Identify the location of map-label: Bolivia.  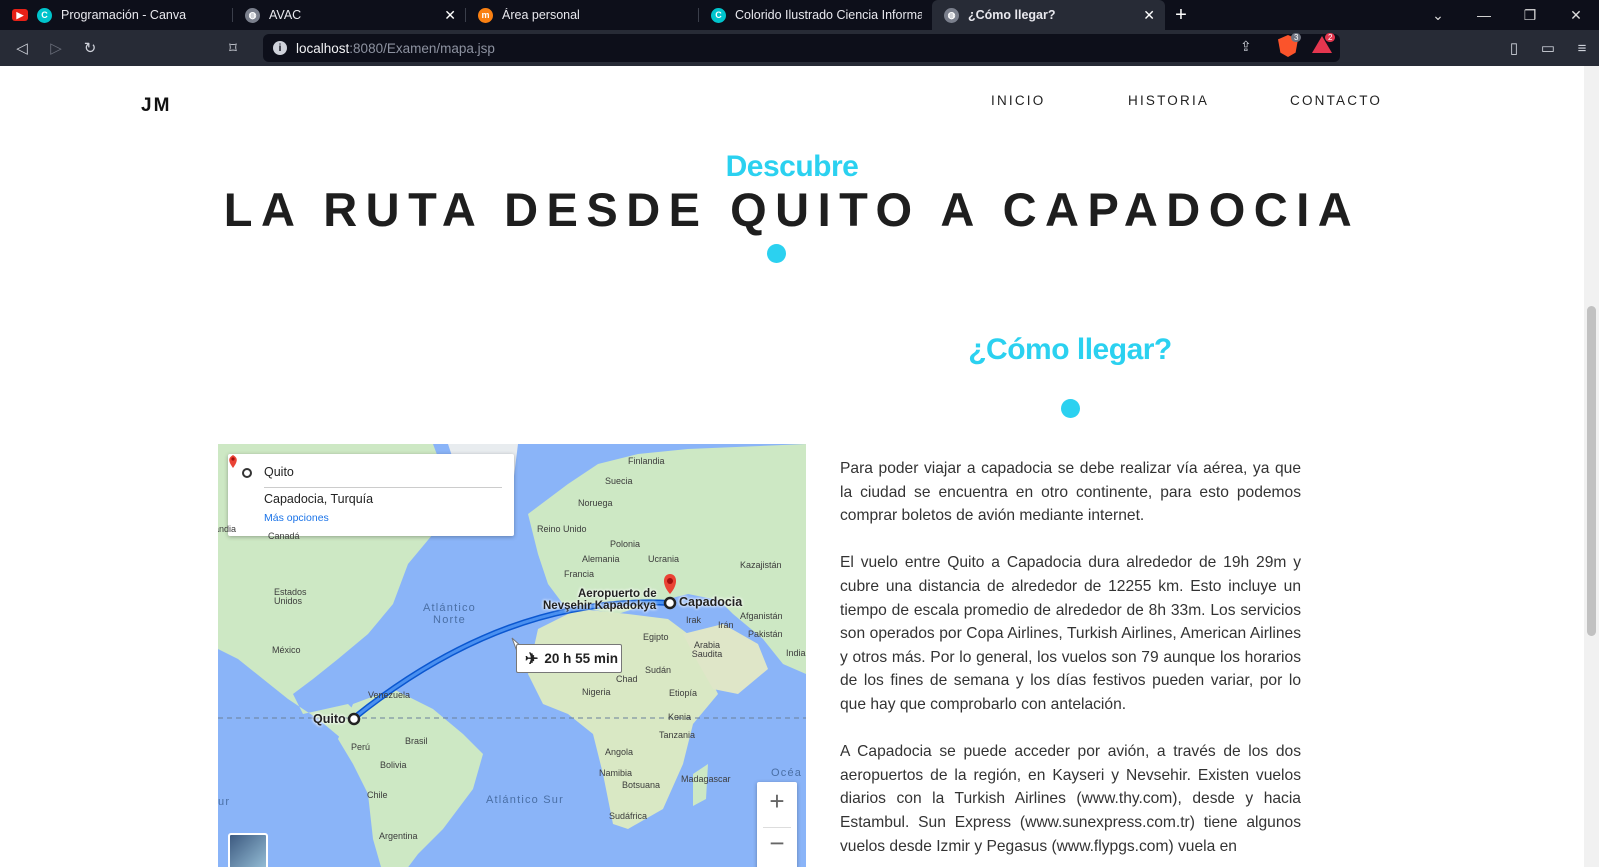
(393, 765).